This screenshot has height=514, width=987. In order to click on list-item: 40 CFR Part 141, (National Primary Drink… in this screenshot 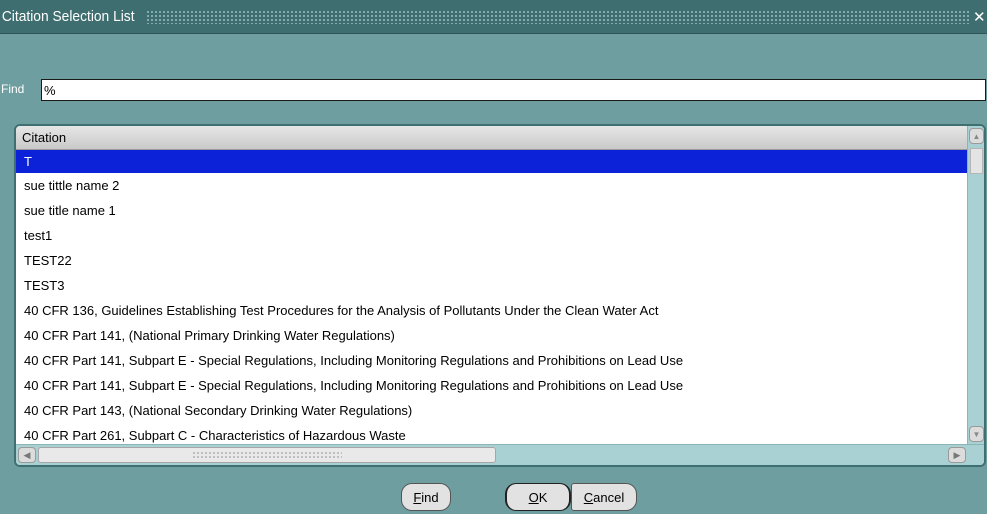, I will do `click(491, 335)`.